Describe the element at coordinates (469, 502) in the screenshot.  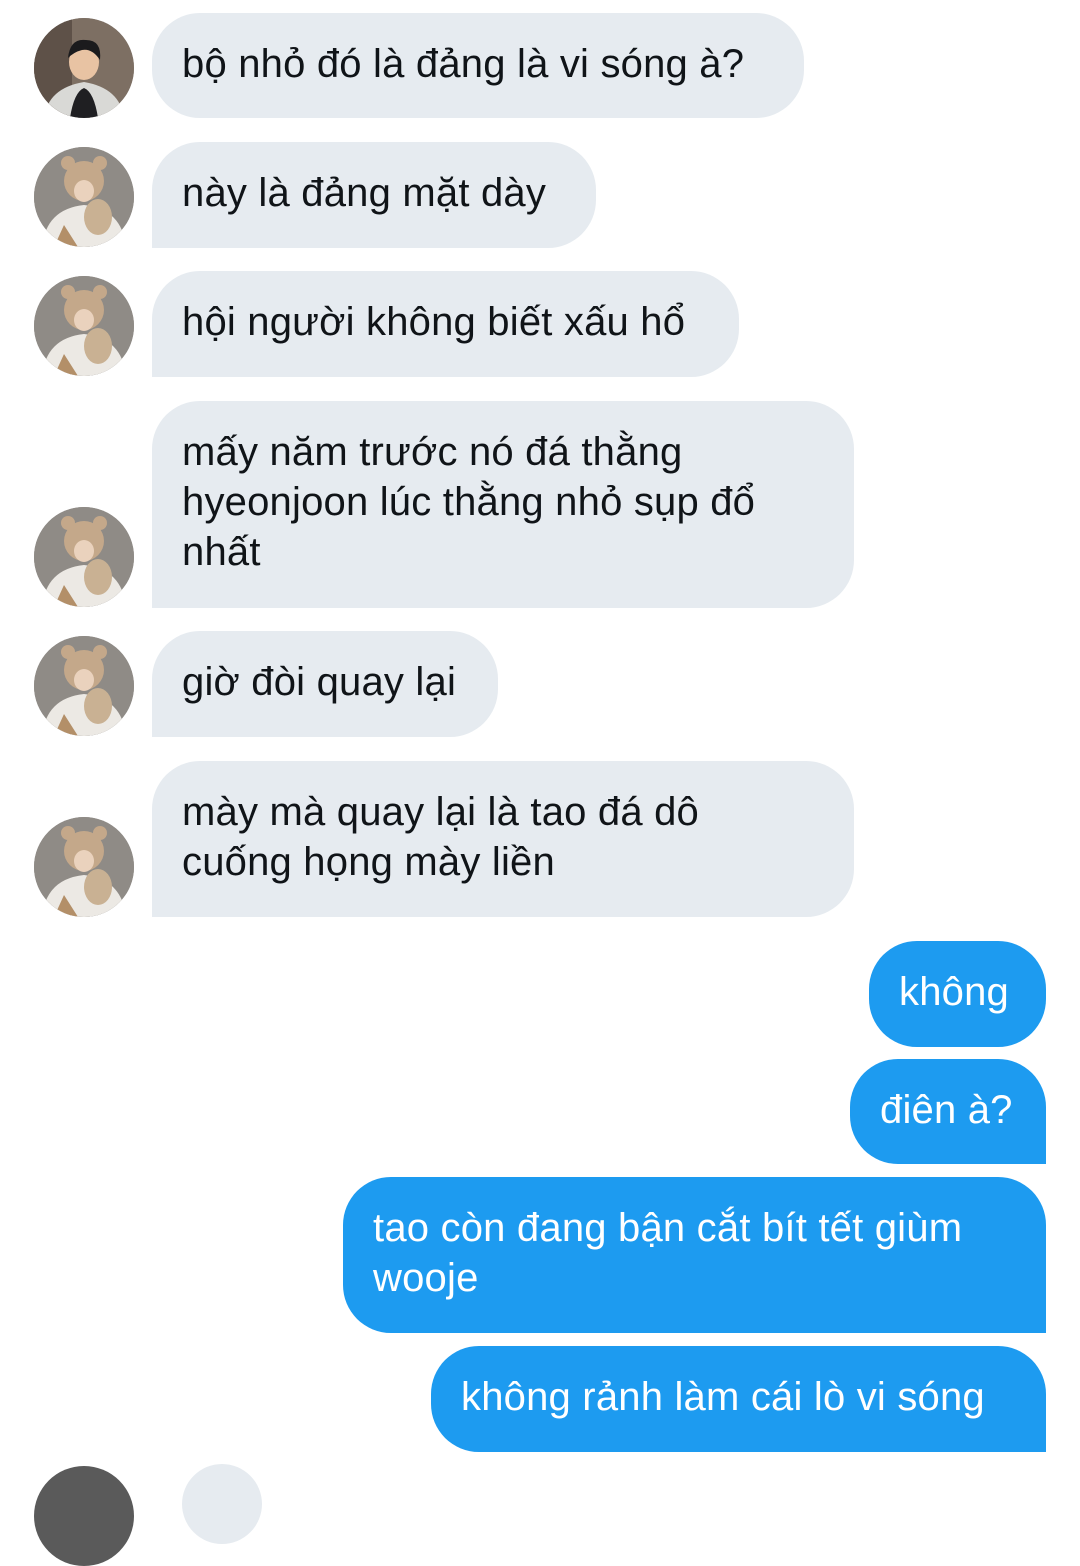
I see `message-text: hyeonjoon lúc thằng nhỏ sụp đổ` at that location.